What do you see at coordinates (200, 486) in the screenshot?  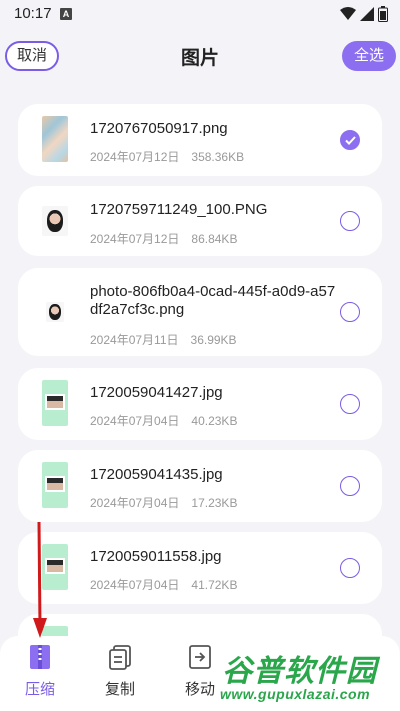 I see `file-item: 1720059041435.jpg 2024年07月04日 17.23KB` at bounding box center [200, 486].